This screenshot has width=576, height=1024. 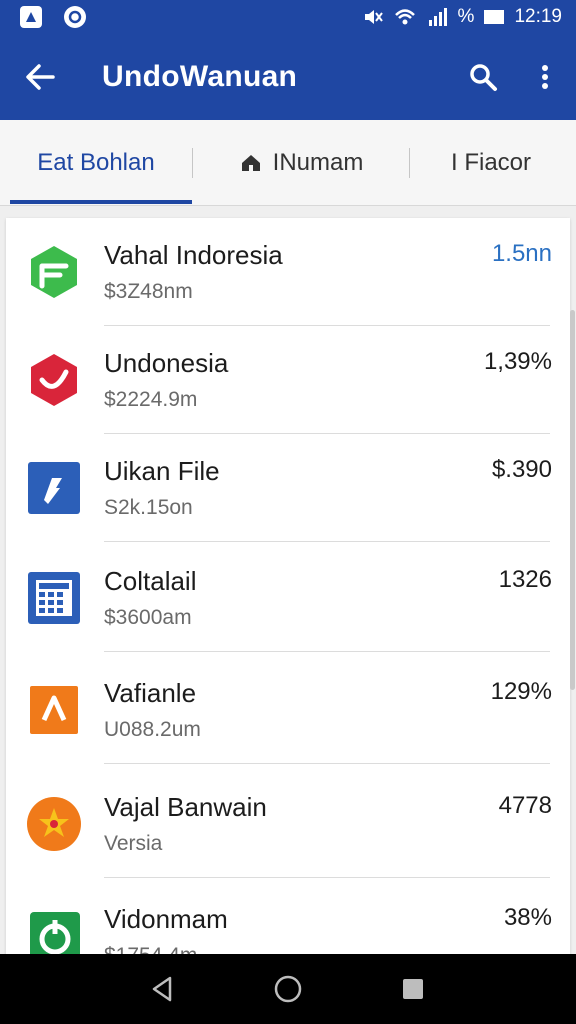 I want to click on item-subtitle: U088.2um, so click(x=152, y=729).